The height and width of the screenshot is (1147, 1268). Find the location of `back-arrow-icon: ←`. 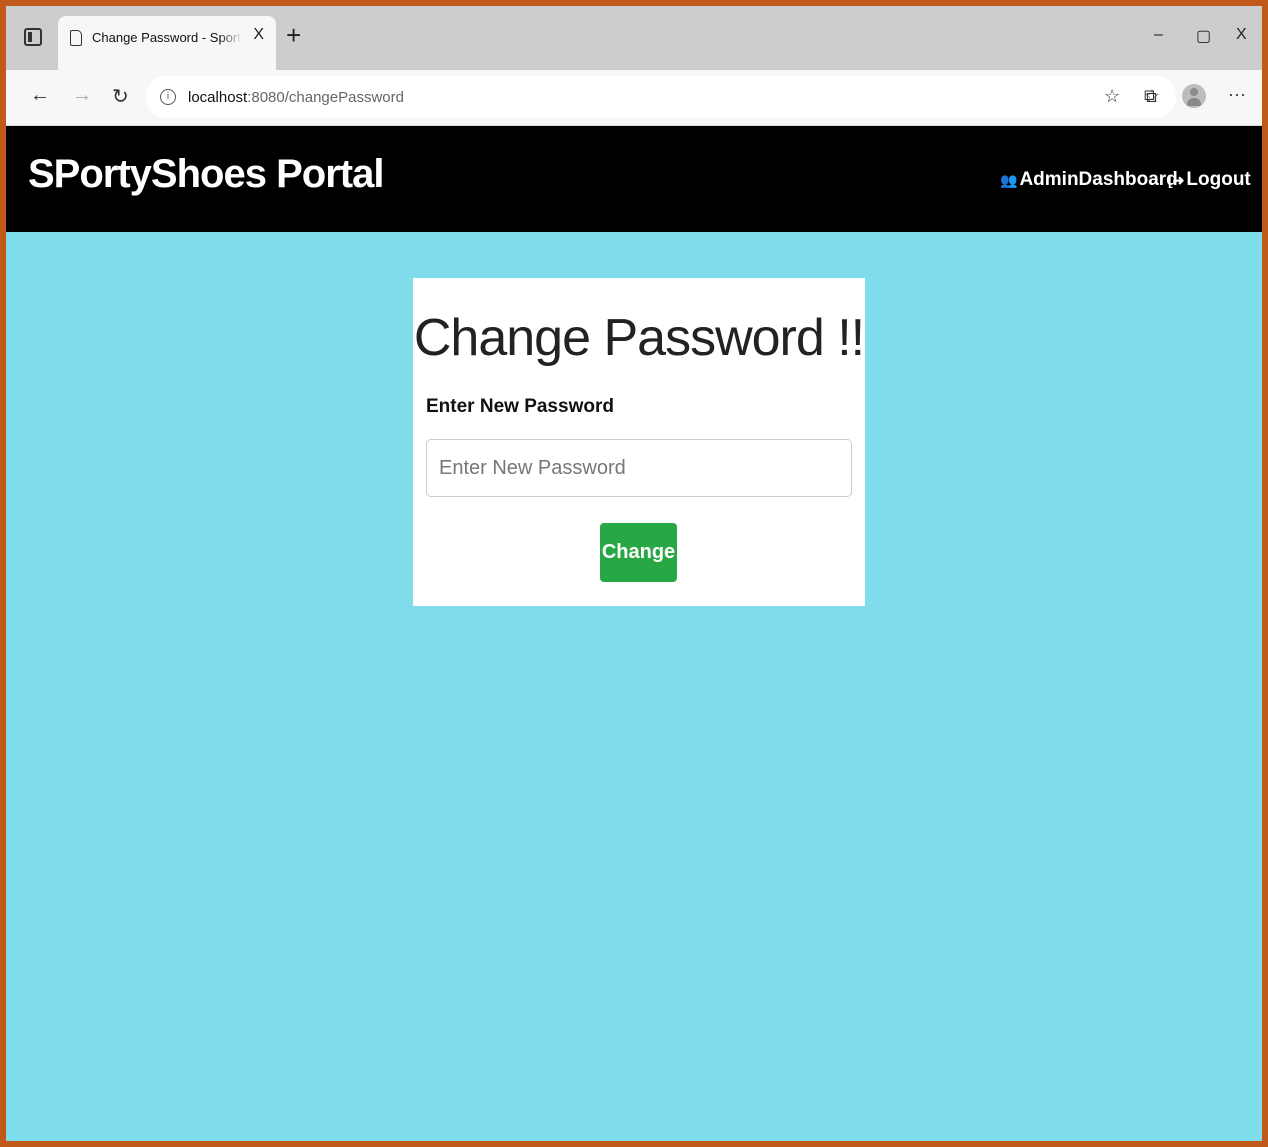

back-arrow-icon: ← is located at coordinates (40, 95).